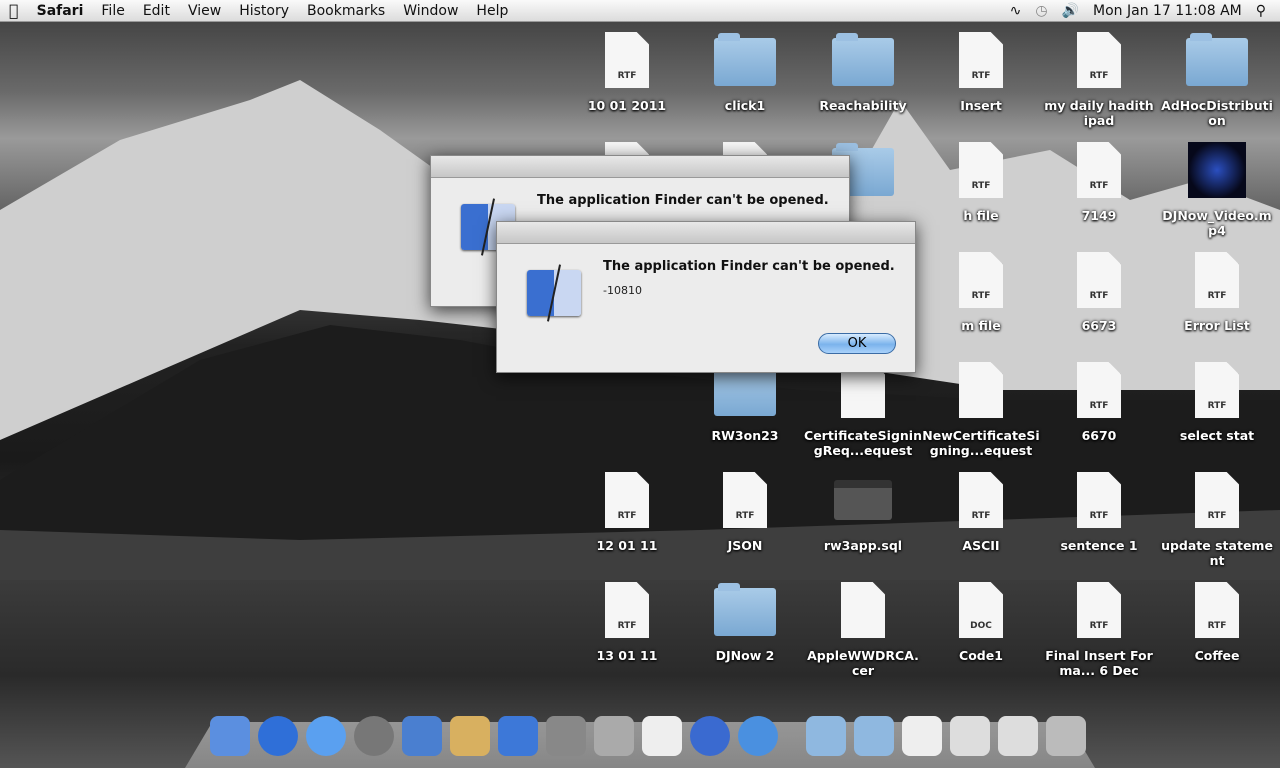 Image resolution: width=1280 pixels, height=768 pixels. Describe the element at coordinates (1217, 435) in the screenshot. I see `desktop-icon-label: select stat` at that location.